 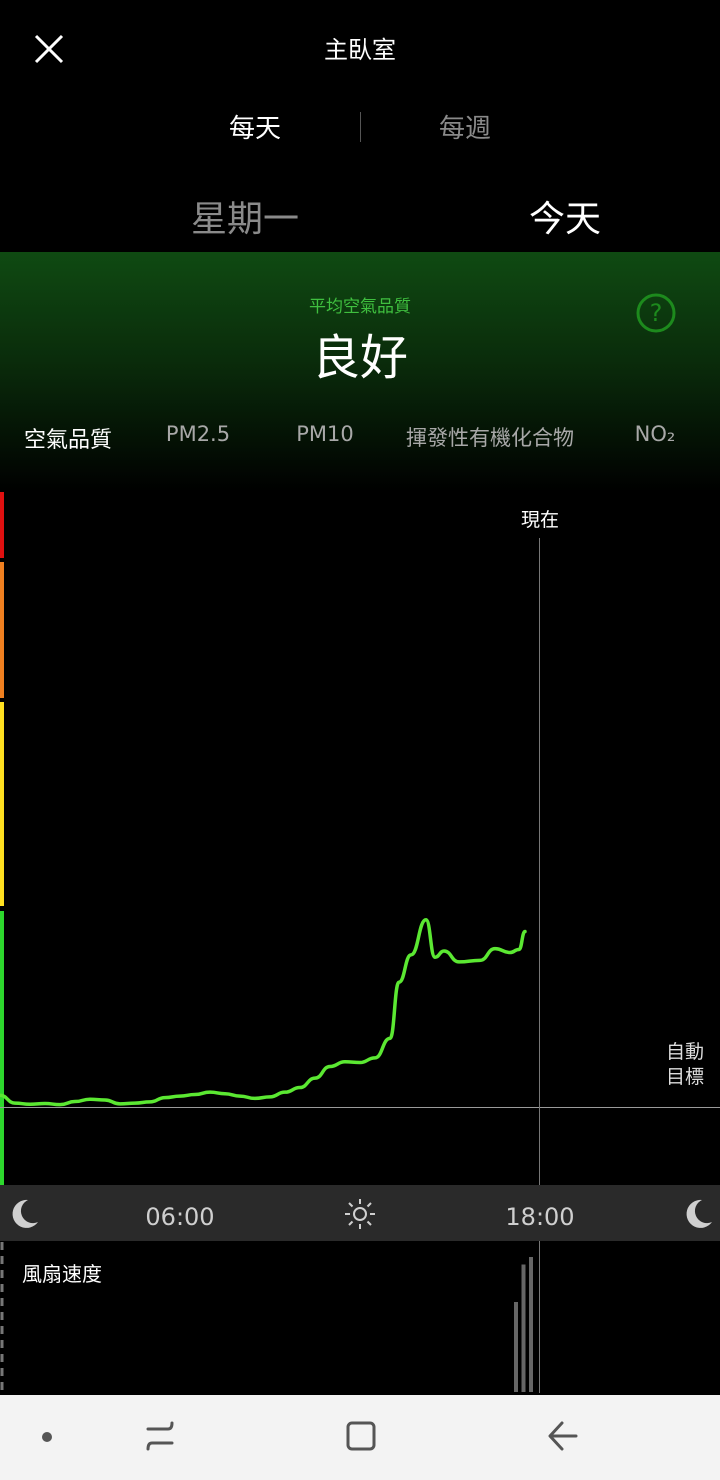 I want to click on recent-apps-icon, so click(x=160, y=1436).